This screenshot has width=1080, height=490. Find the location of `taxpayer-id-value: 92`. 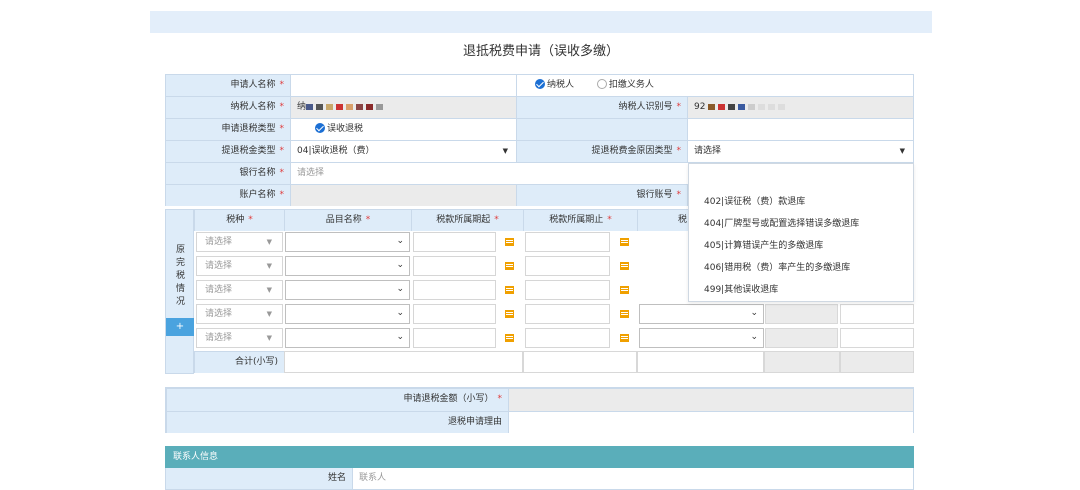

taxpayer-id-value: 92 is located at coordinates (800, 107).